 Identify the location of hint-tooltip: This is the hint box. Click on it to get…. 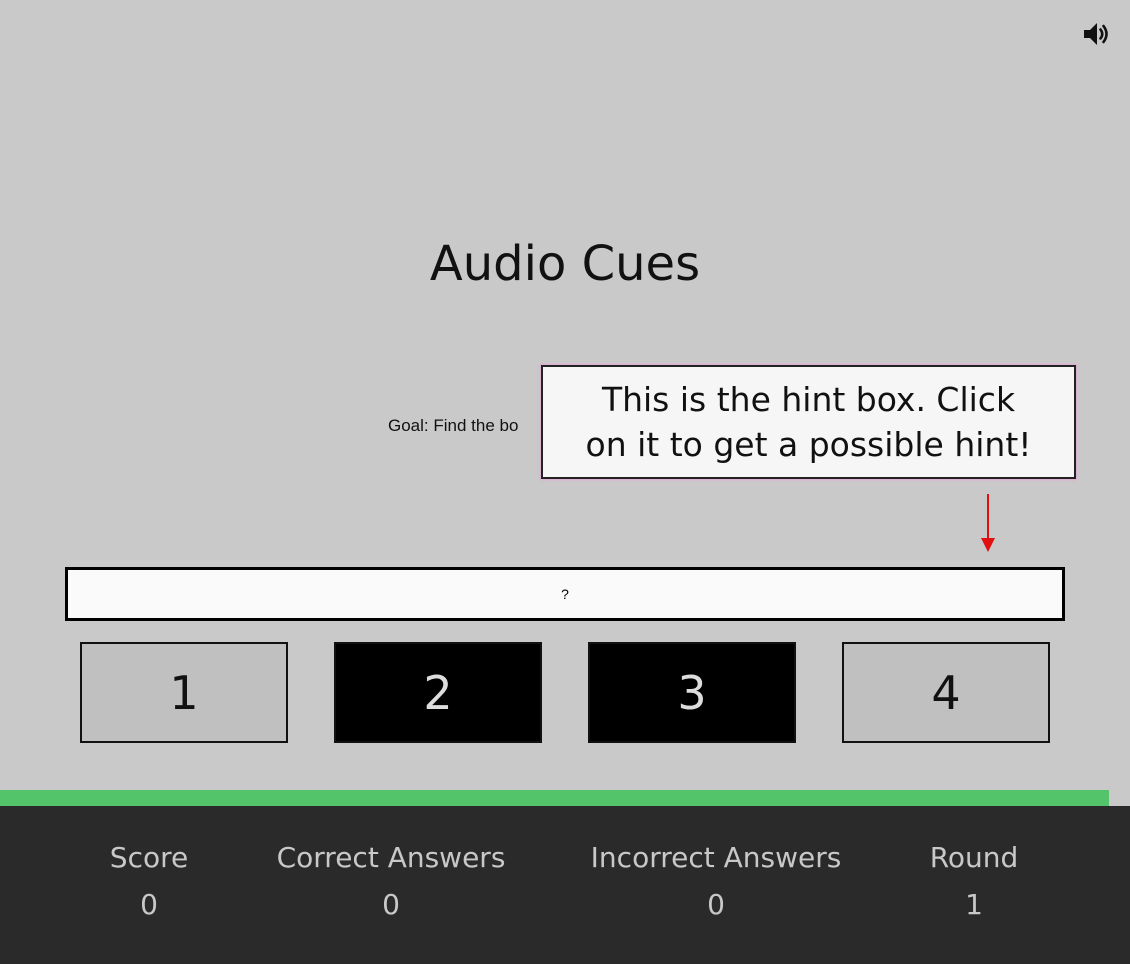
(808, 422).